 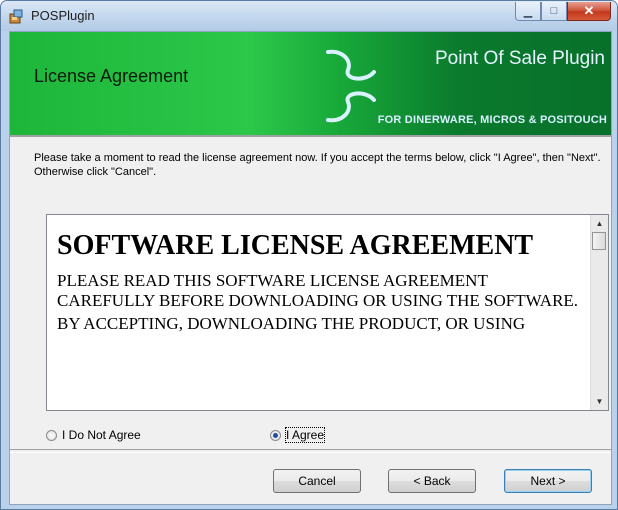 What do you see at coordinates (17, 16) in the screenshot?
I see `installer-icon` at bounding box center [17, 16].